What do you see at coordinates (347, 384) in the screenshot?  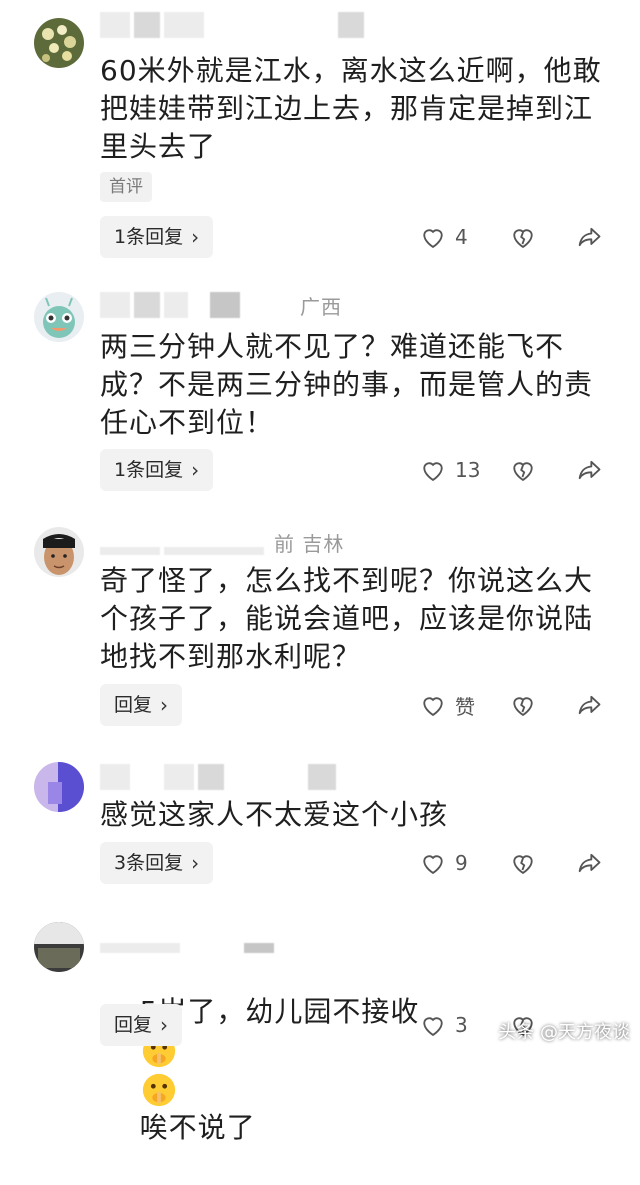 I see `comment-text: 两三分钟人就不见了？难道还能飞不成？不是两三分钟的事，而是管人的责任心不到位！` at bounding box center [347, 384].